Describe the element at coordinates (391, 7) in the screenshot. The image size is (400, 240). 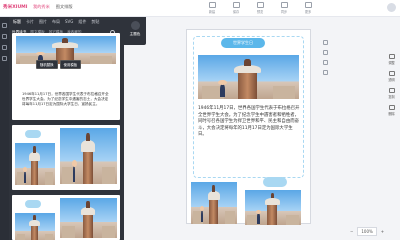
I see `avatar` at that location.